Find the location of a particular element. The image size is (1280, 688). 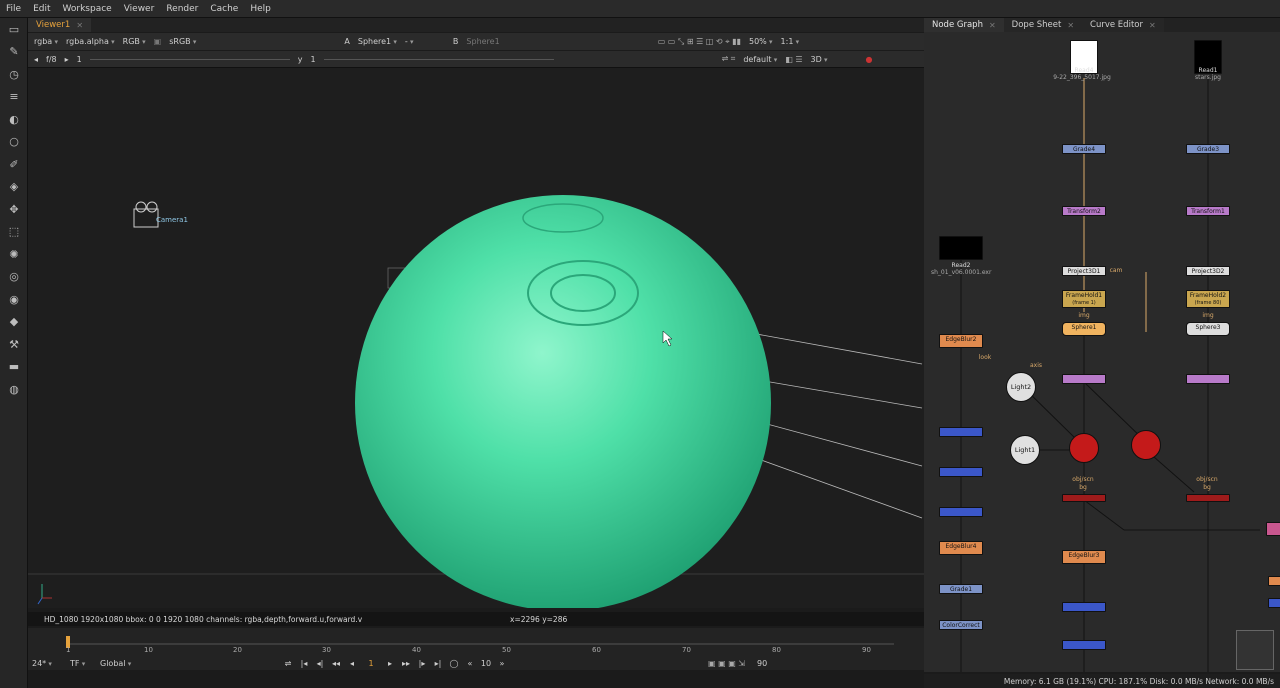

cache-icons: ▣ ▣ ▣ ⇲ is located at coordinates (726, 663).